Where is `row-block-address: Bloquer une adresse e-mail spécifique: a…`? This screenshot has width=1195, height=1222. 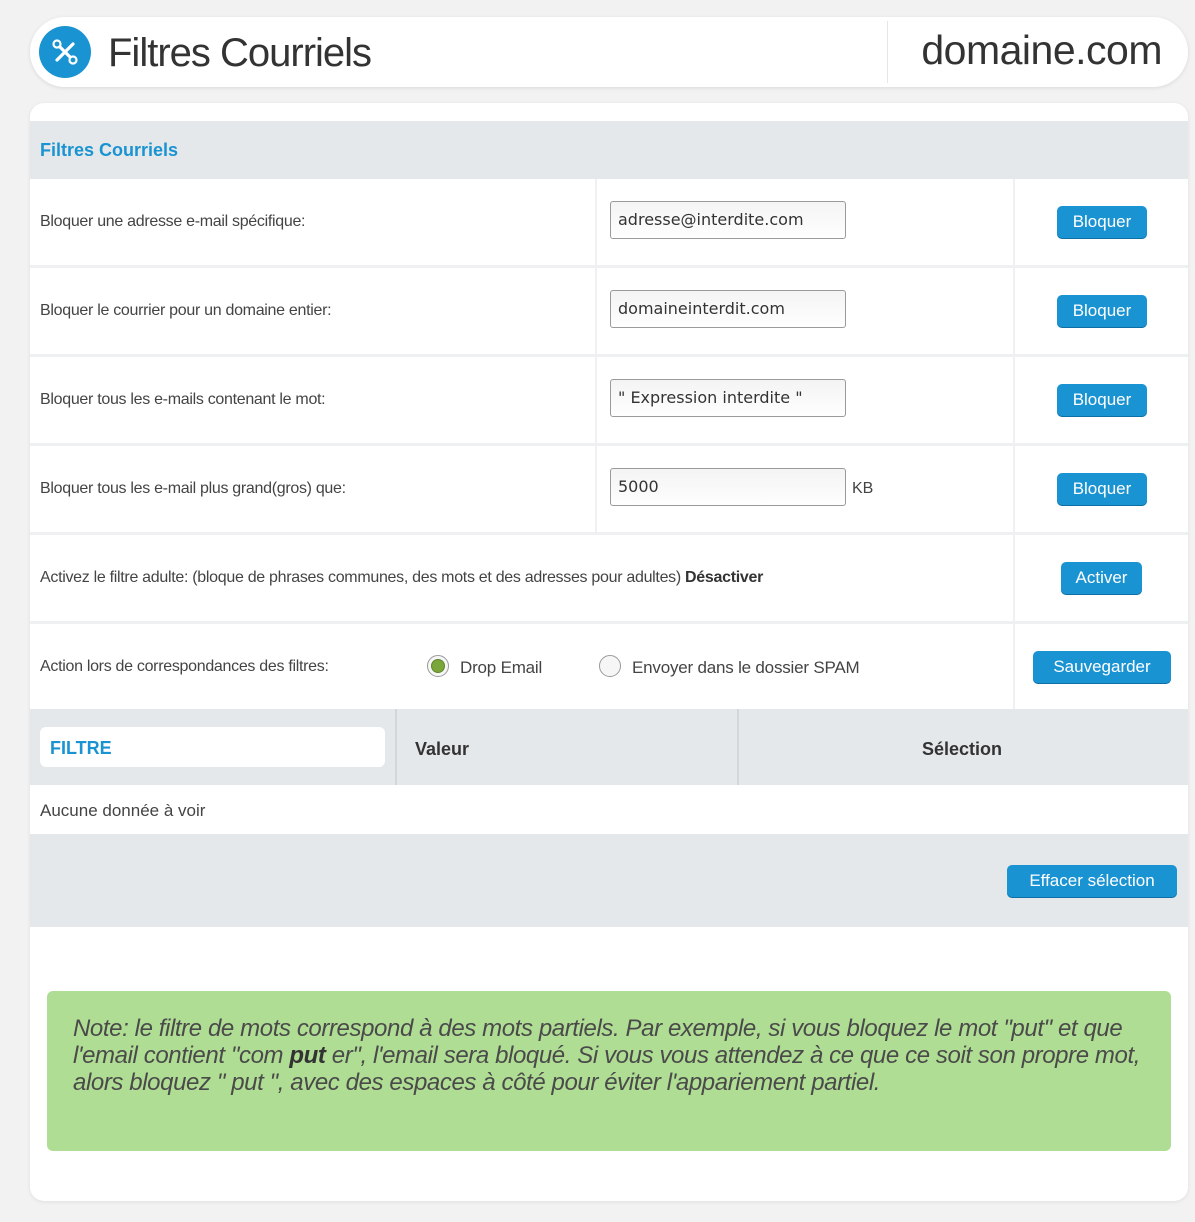 row-block-address: Bloquer une adresse e-mail spécifique: a… is located at coordinates (609, 223).